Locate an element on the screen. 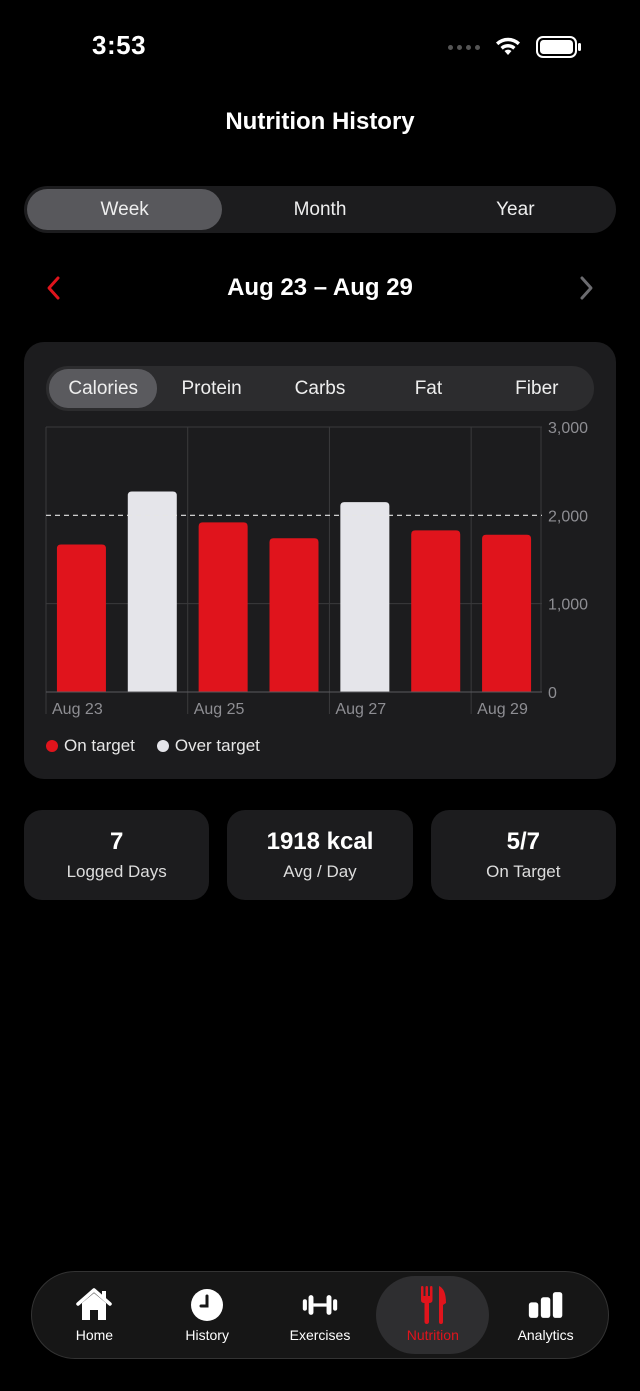 The image size is (640, 1391). x-tick-label: Aug 27 is located at coordinates (360, 709).